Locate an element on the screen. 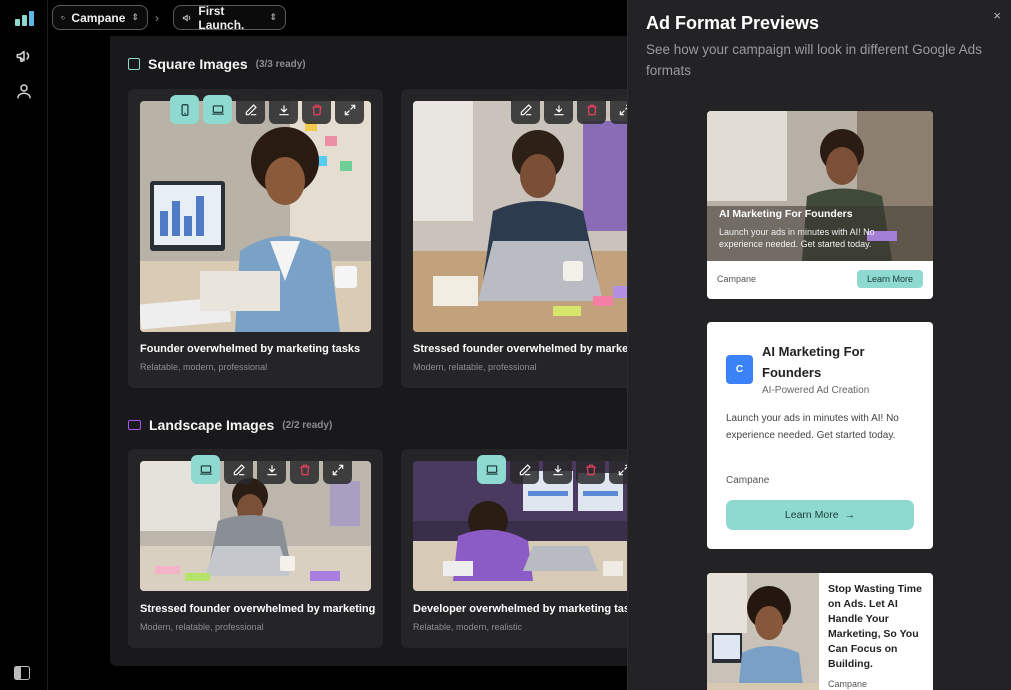 The height and width of the screenshot is (690, 1011). learn-more-label: Learn More is located at coordinates (811, 515).